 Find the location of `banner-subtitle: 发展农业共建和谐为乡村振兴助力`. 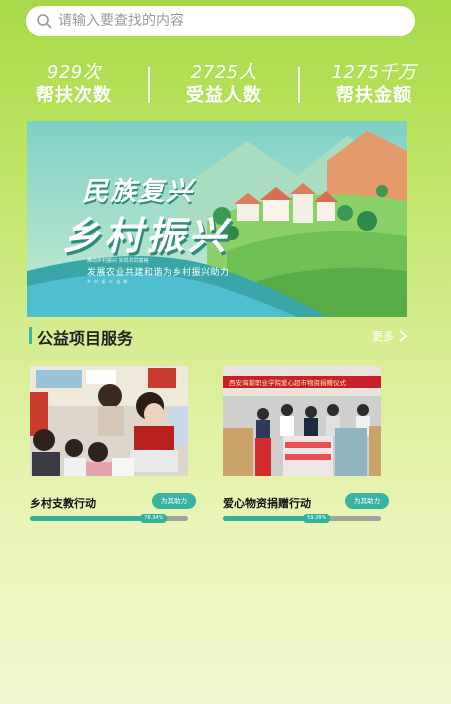

banner-subtitle: 发展农业共建和谐为乡村振兴助力 is located at coordinates (158, 273).